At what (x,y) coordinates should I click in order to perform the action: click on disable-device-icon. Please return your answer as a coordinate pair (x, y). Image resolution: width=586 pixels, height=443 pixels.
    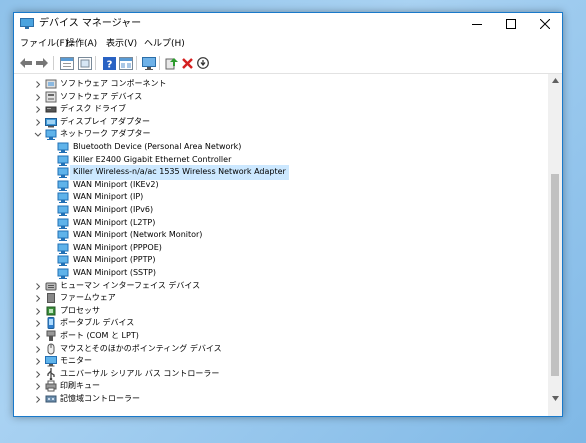
    Looking at the image, I should click on (203, 63).